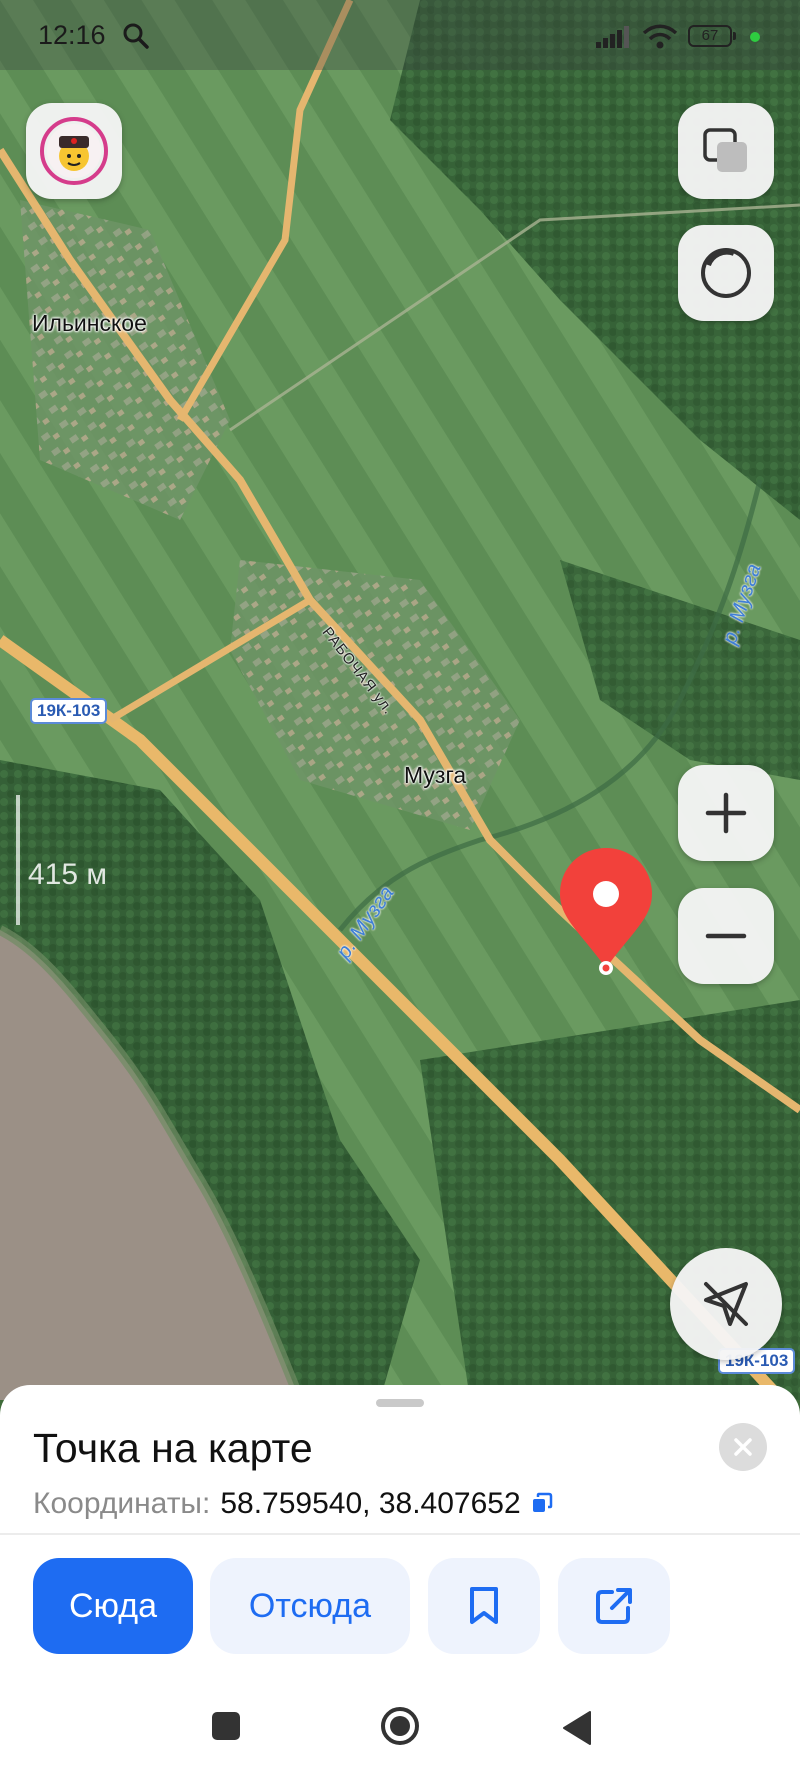 Image resolution: width=800 pixels, height=1777 pixels. Describe the element at coordinates (122, 1503) in the screenshot. I see `coordinates-label: Координаты:` at that location.